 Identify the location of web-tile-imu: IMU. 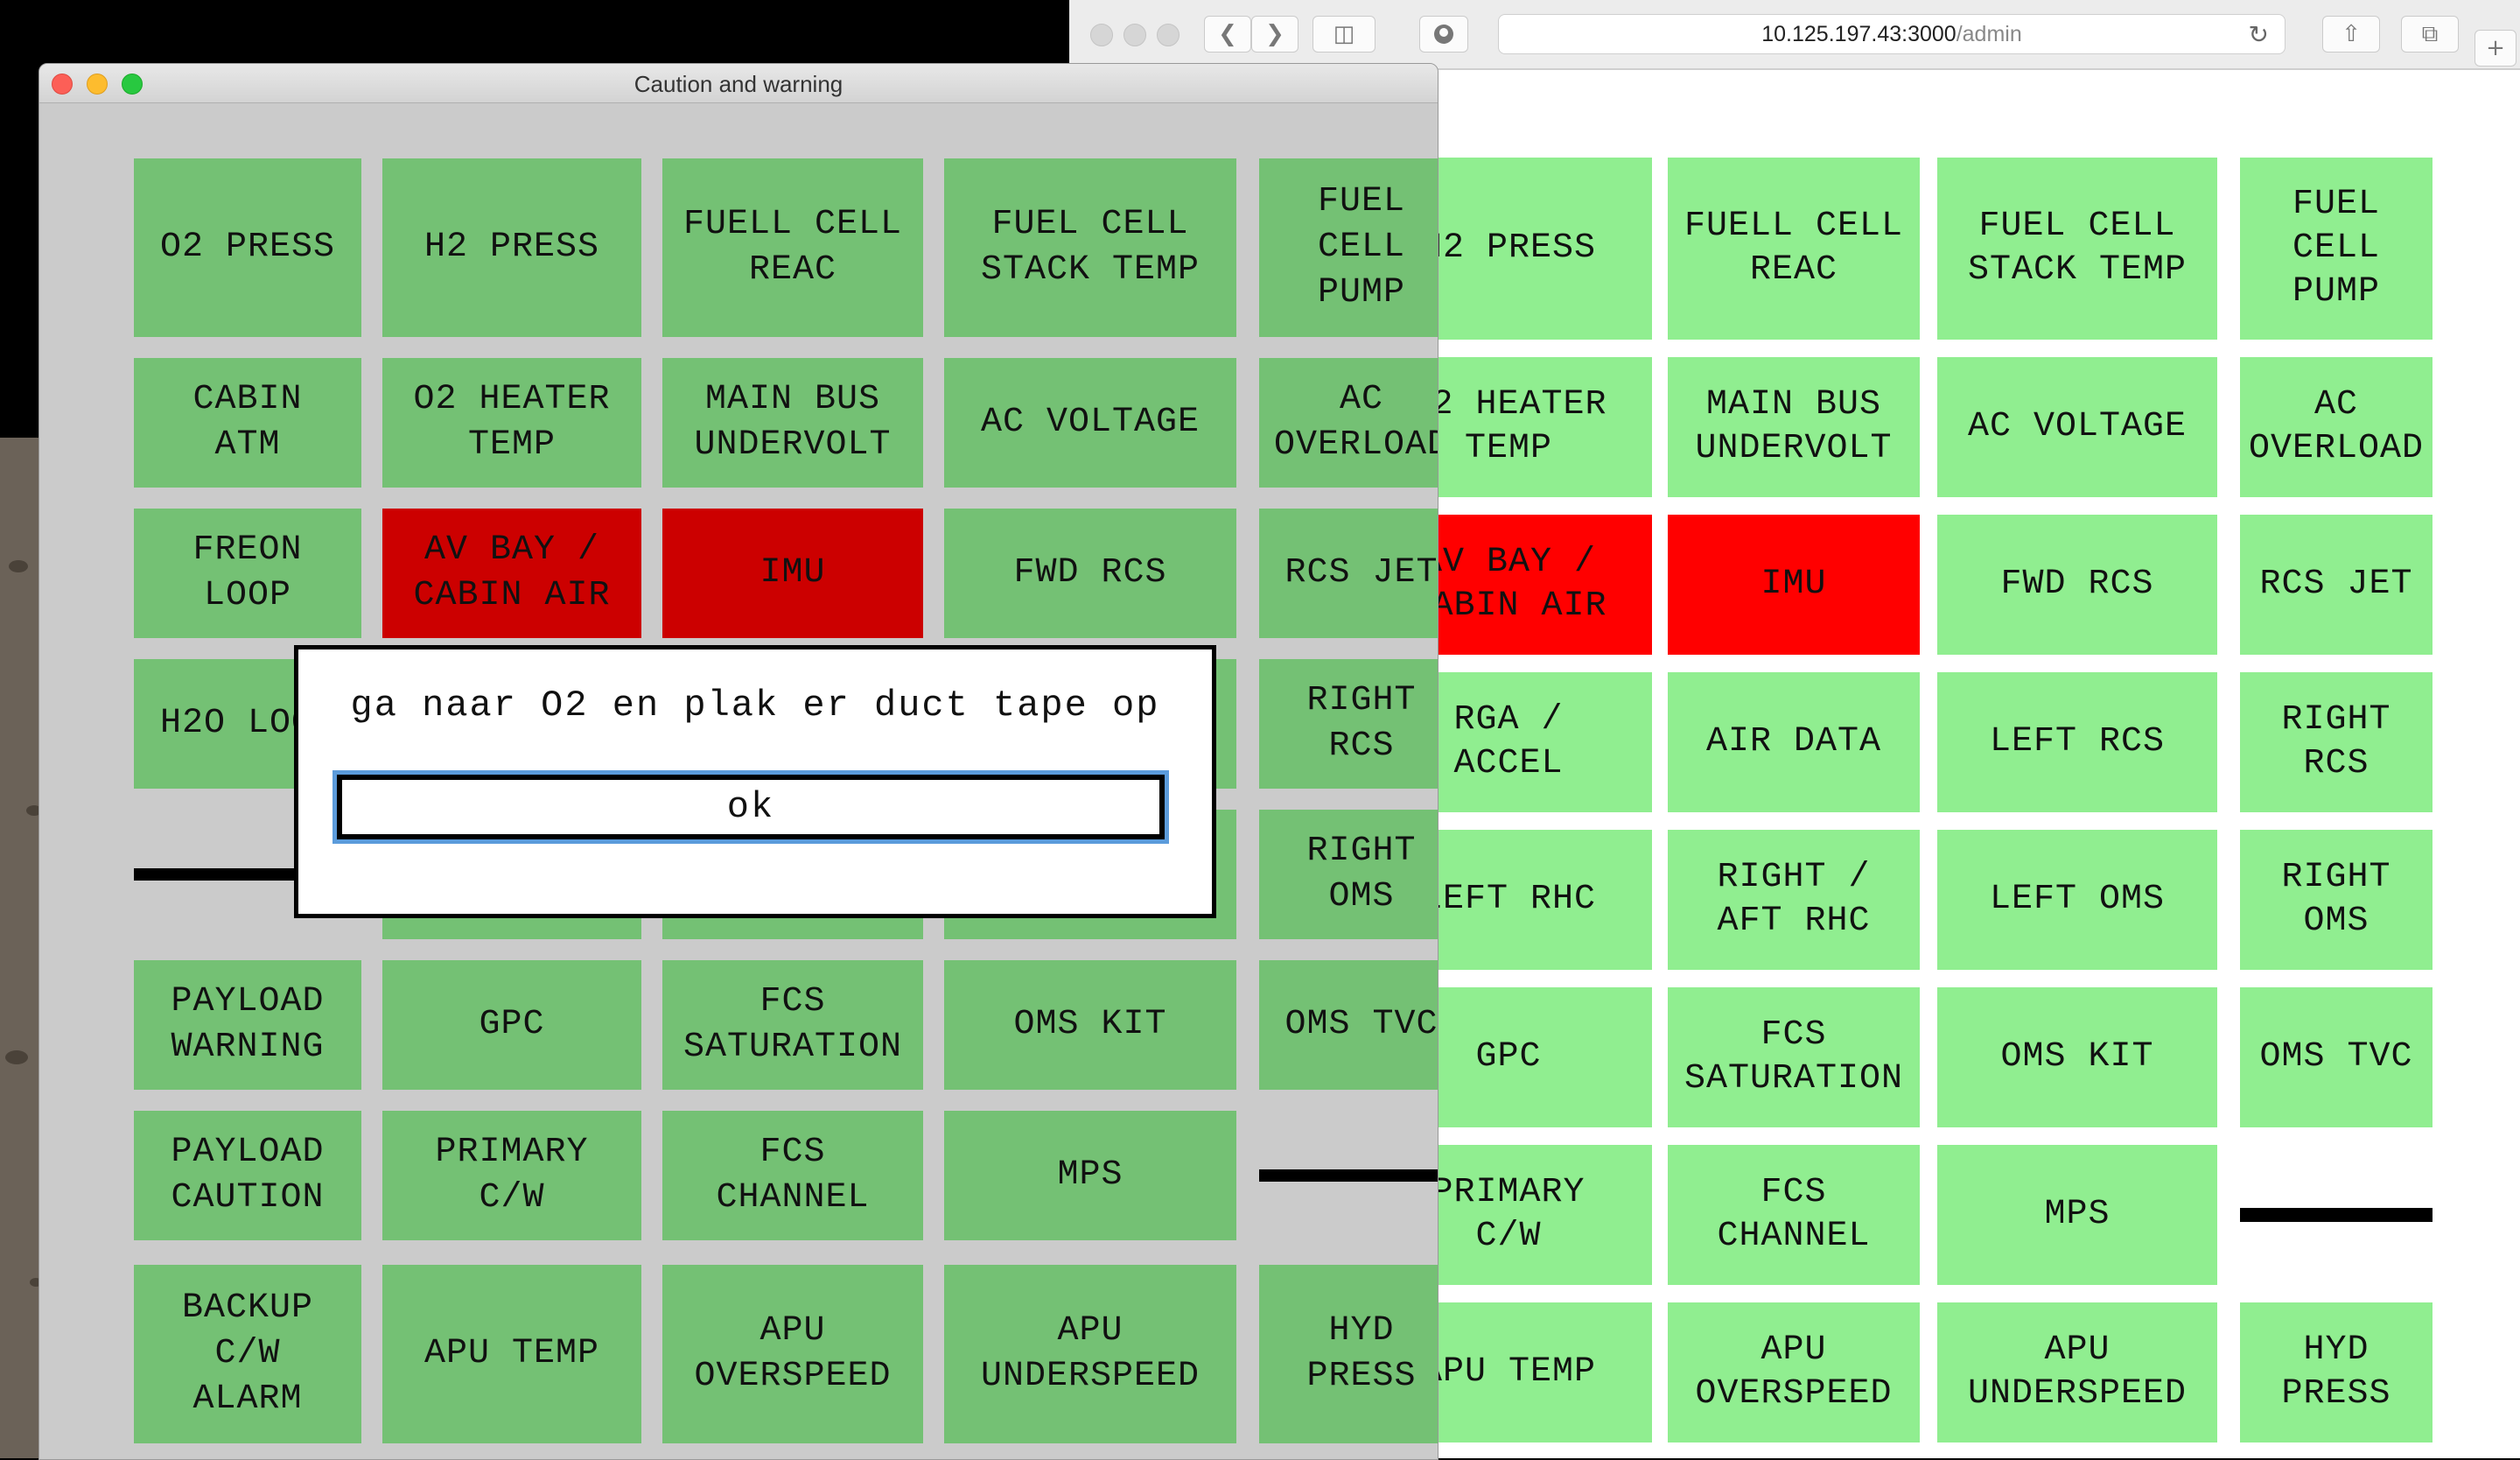
(1794, 585).